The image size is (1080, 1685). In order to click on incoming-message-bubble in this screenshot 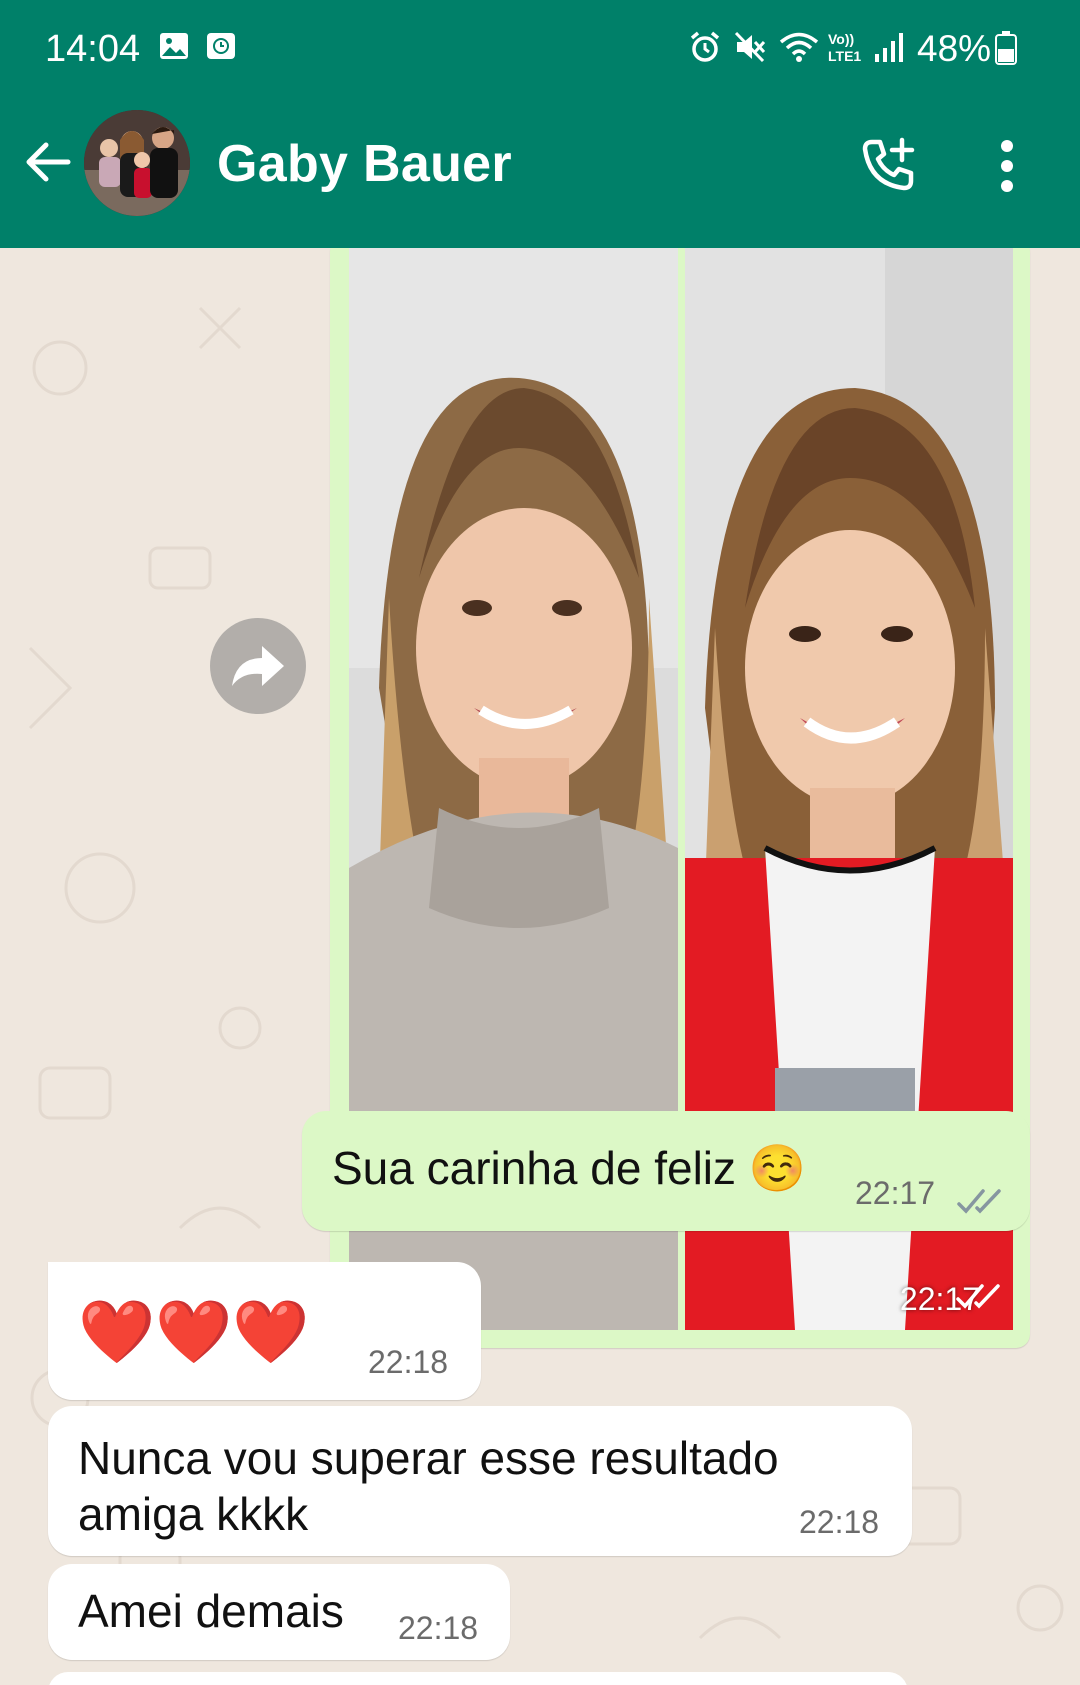, I will do `click(478, 1678)`.